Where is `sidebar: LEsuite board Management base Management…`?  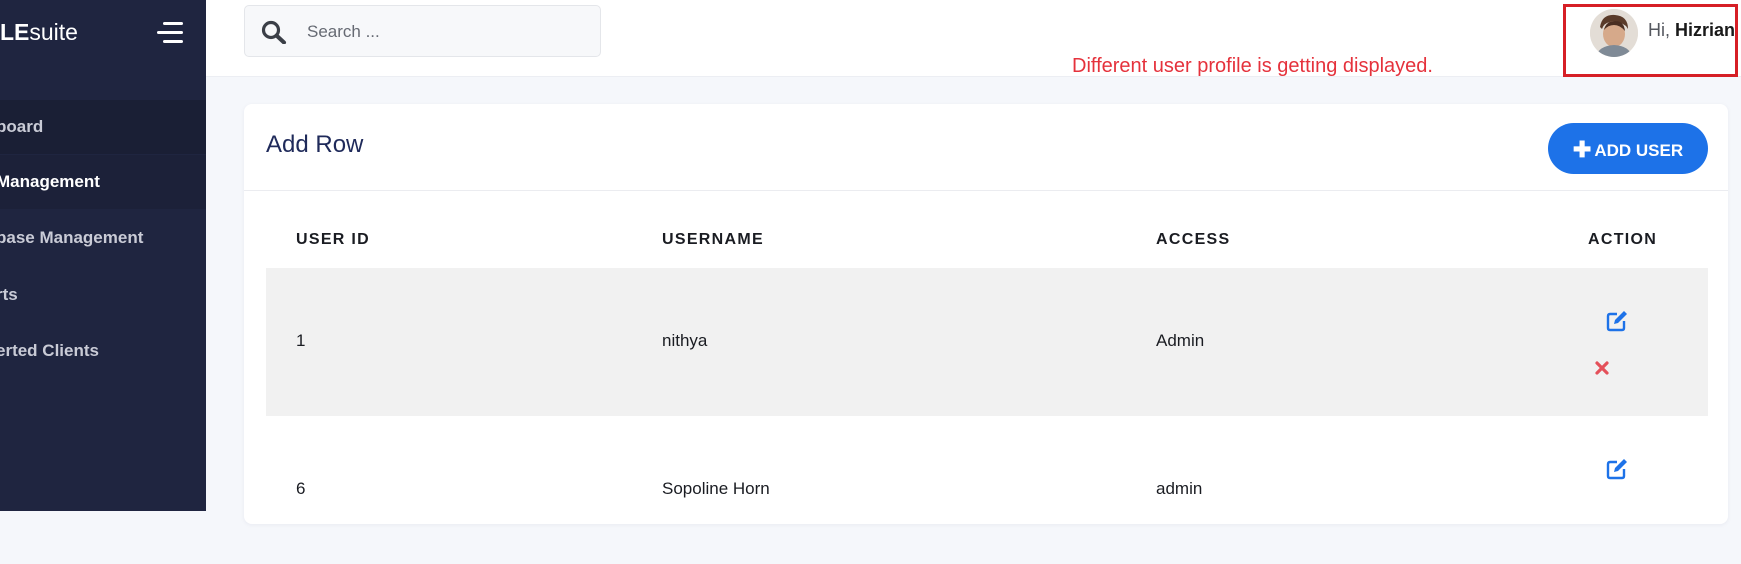 sidebar: LEsuite board Management base Management… is located at coordinates (103, 255).